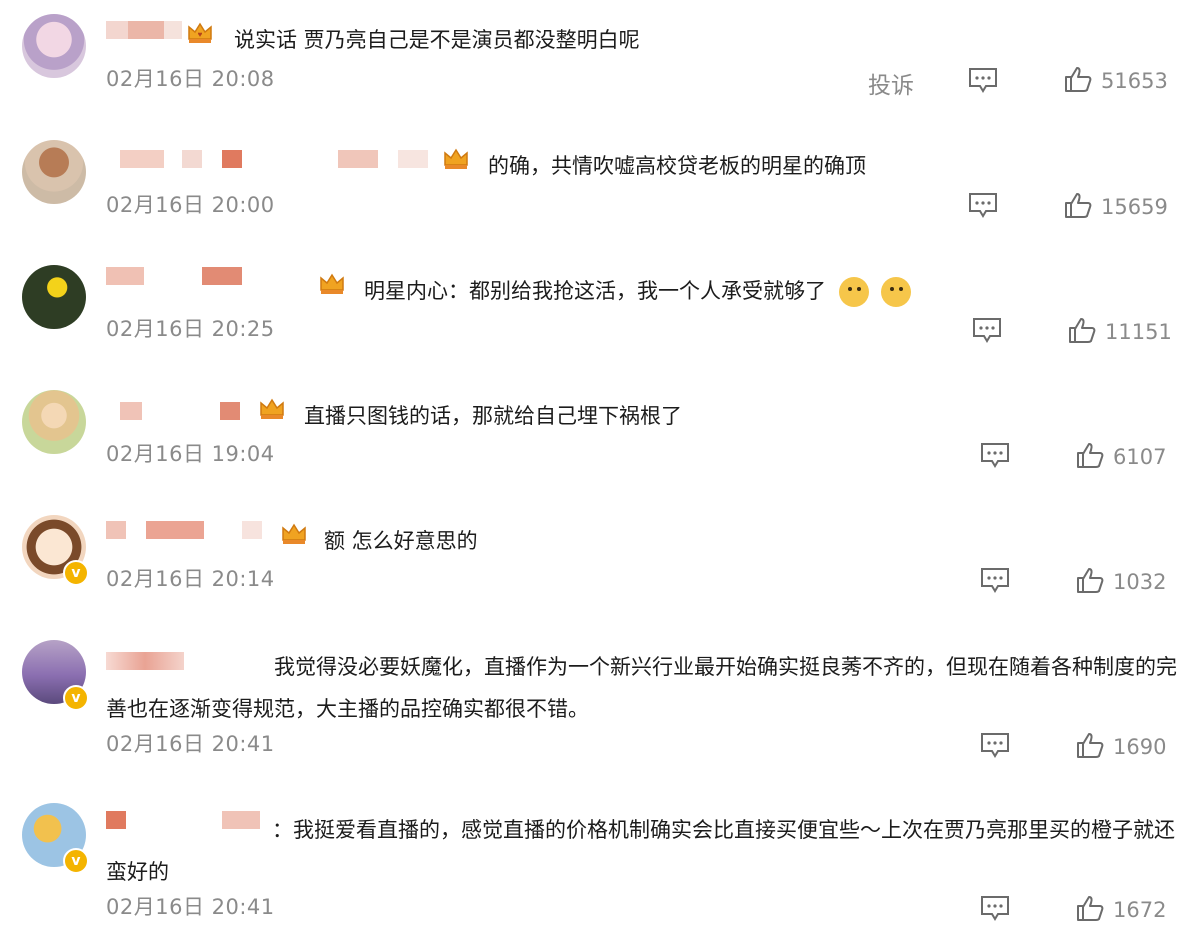  I want to click on like-count: 11151, so click(1138, 332).